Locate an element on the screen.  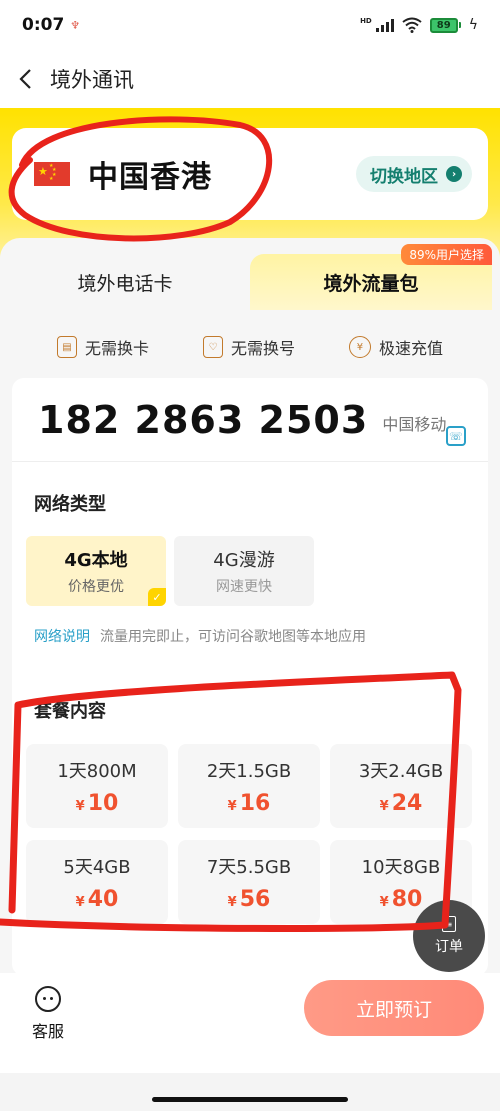
network-option-roaming: 4G漫游 网速更快 is located at coordinates (244, 571).